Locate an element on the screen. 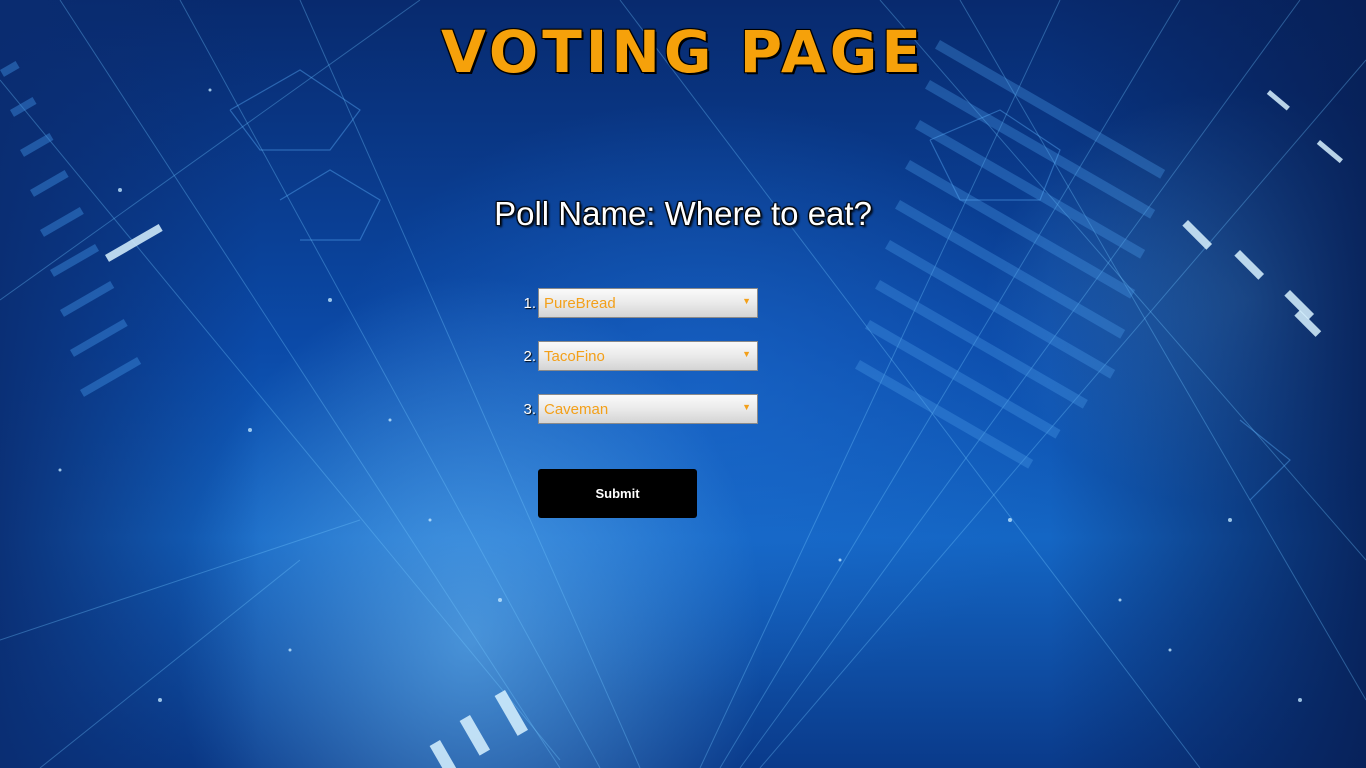 The image size is (1366, 768). choice-select-3: Caveman ▼ is located at coordinates (648, 409).